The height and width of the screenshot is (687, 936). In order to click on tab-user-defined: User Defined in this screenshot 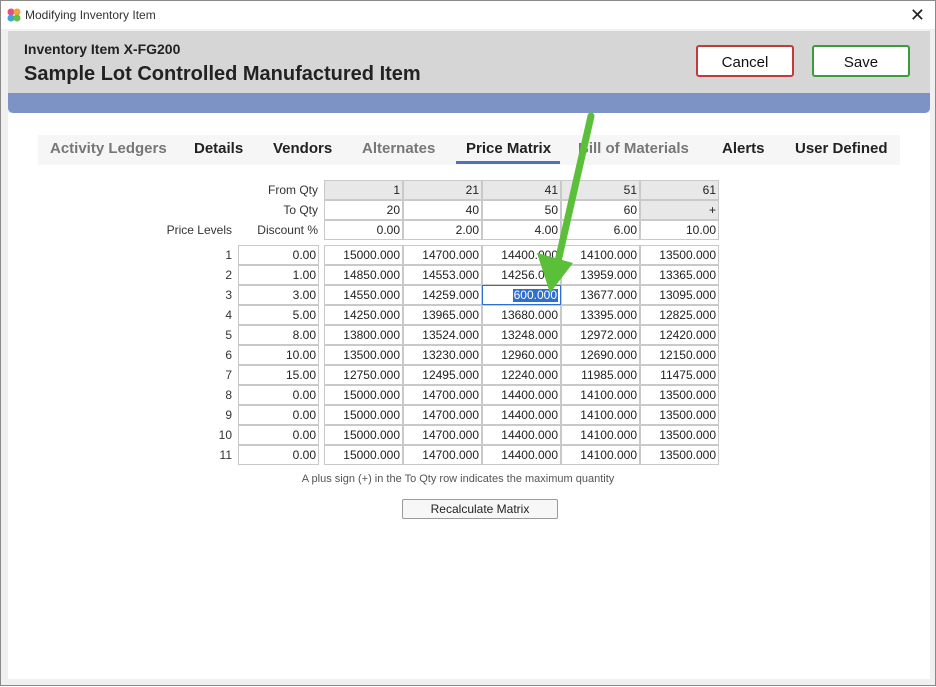, I will do `click(841, 148)`.